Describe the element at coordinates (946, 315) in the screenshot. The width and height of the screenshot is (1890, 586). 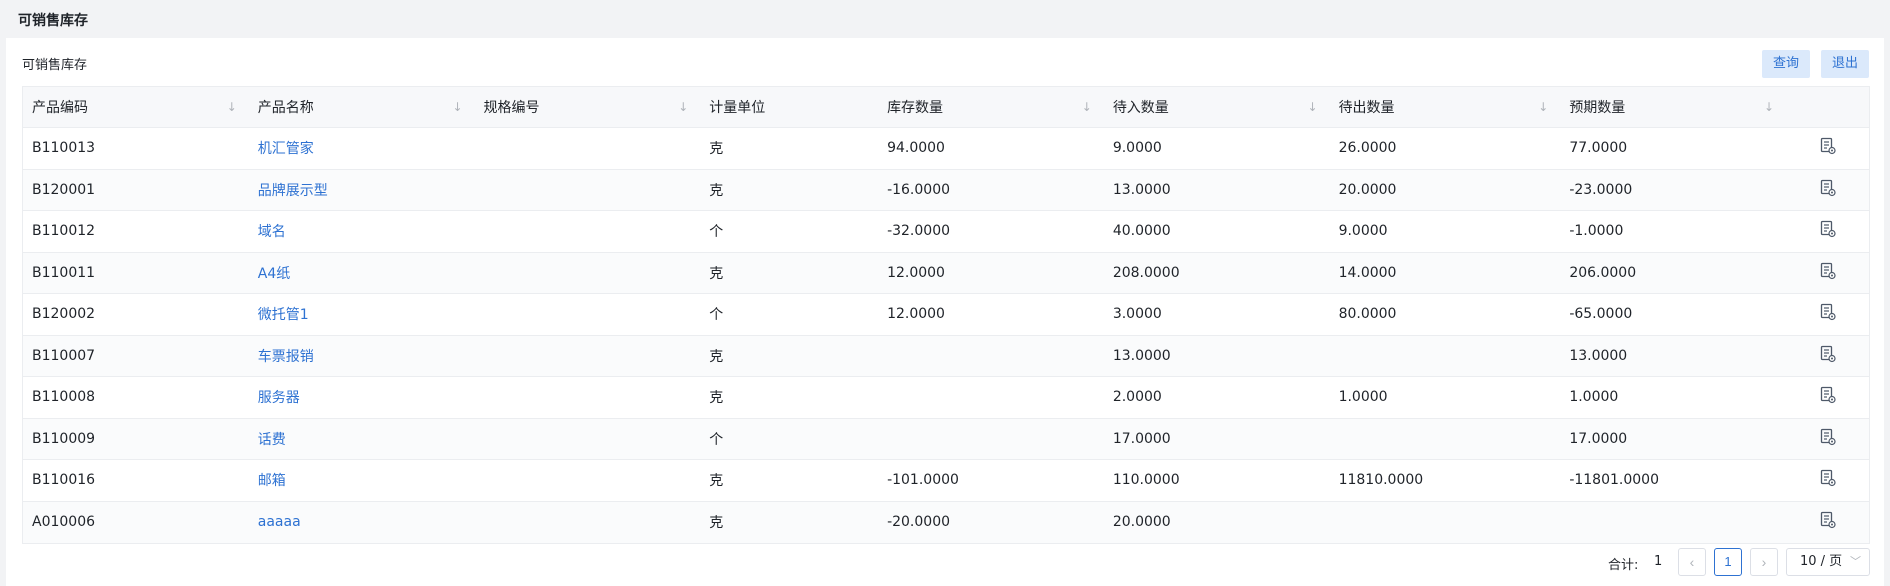
I see `table-row: B120002 微托管1 个 12.0000 3.0000 80.0000 -65.0000` at that location.